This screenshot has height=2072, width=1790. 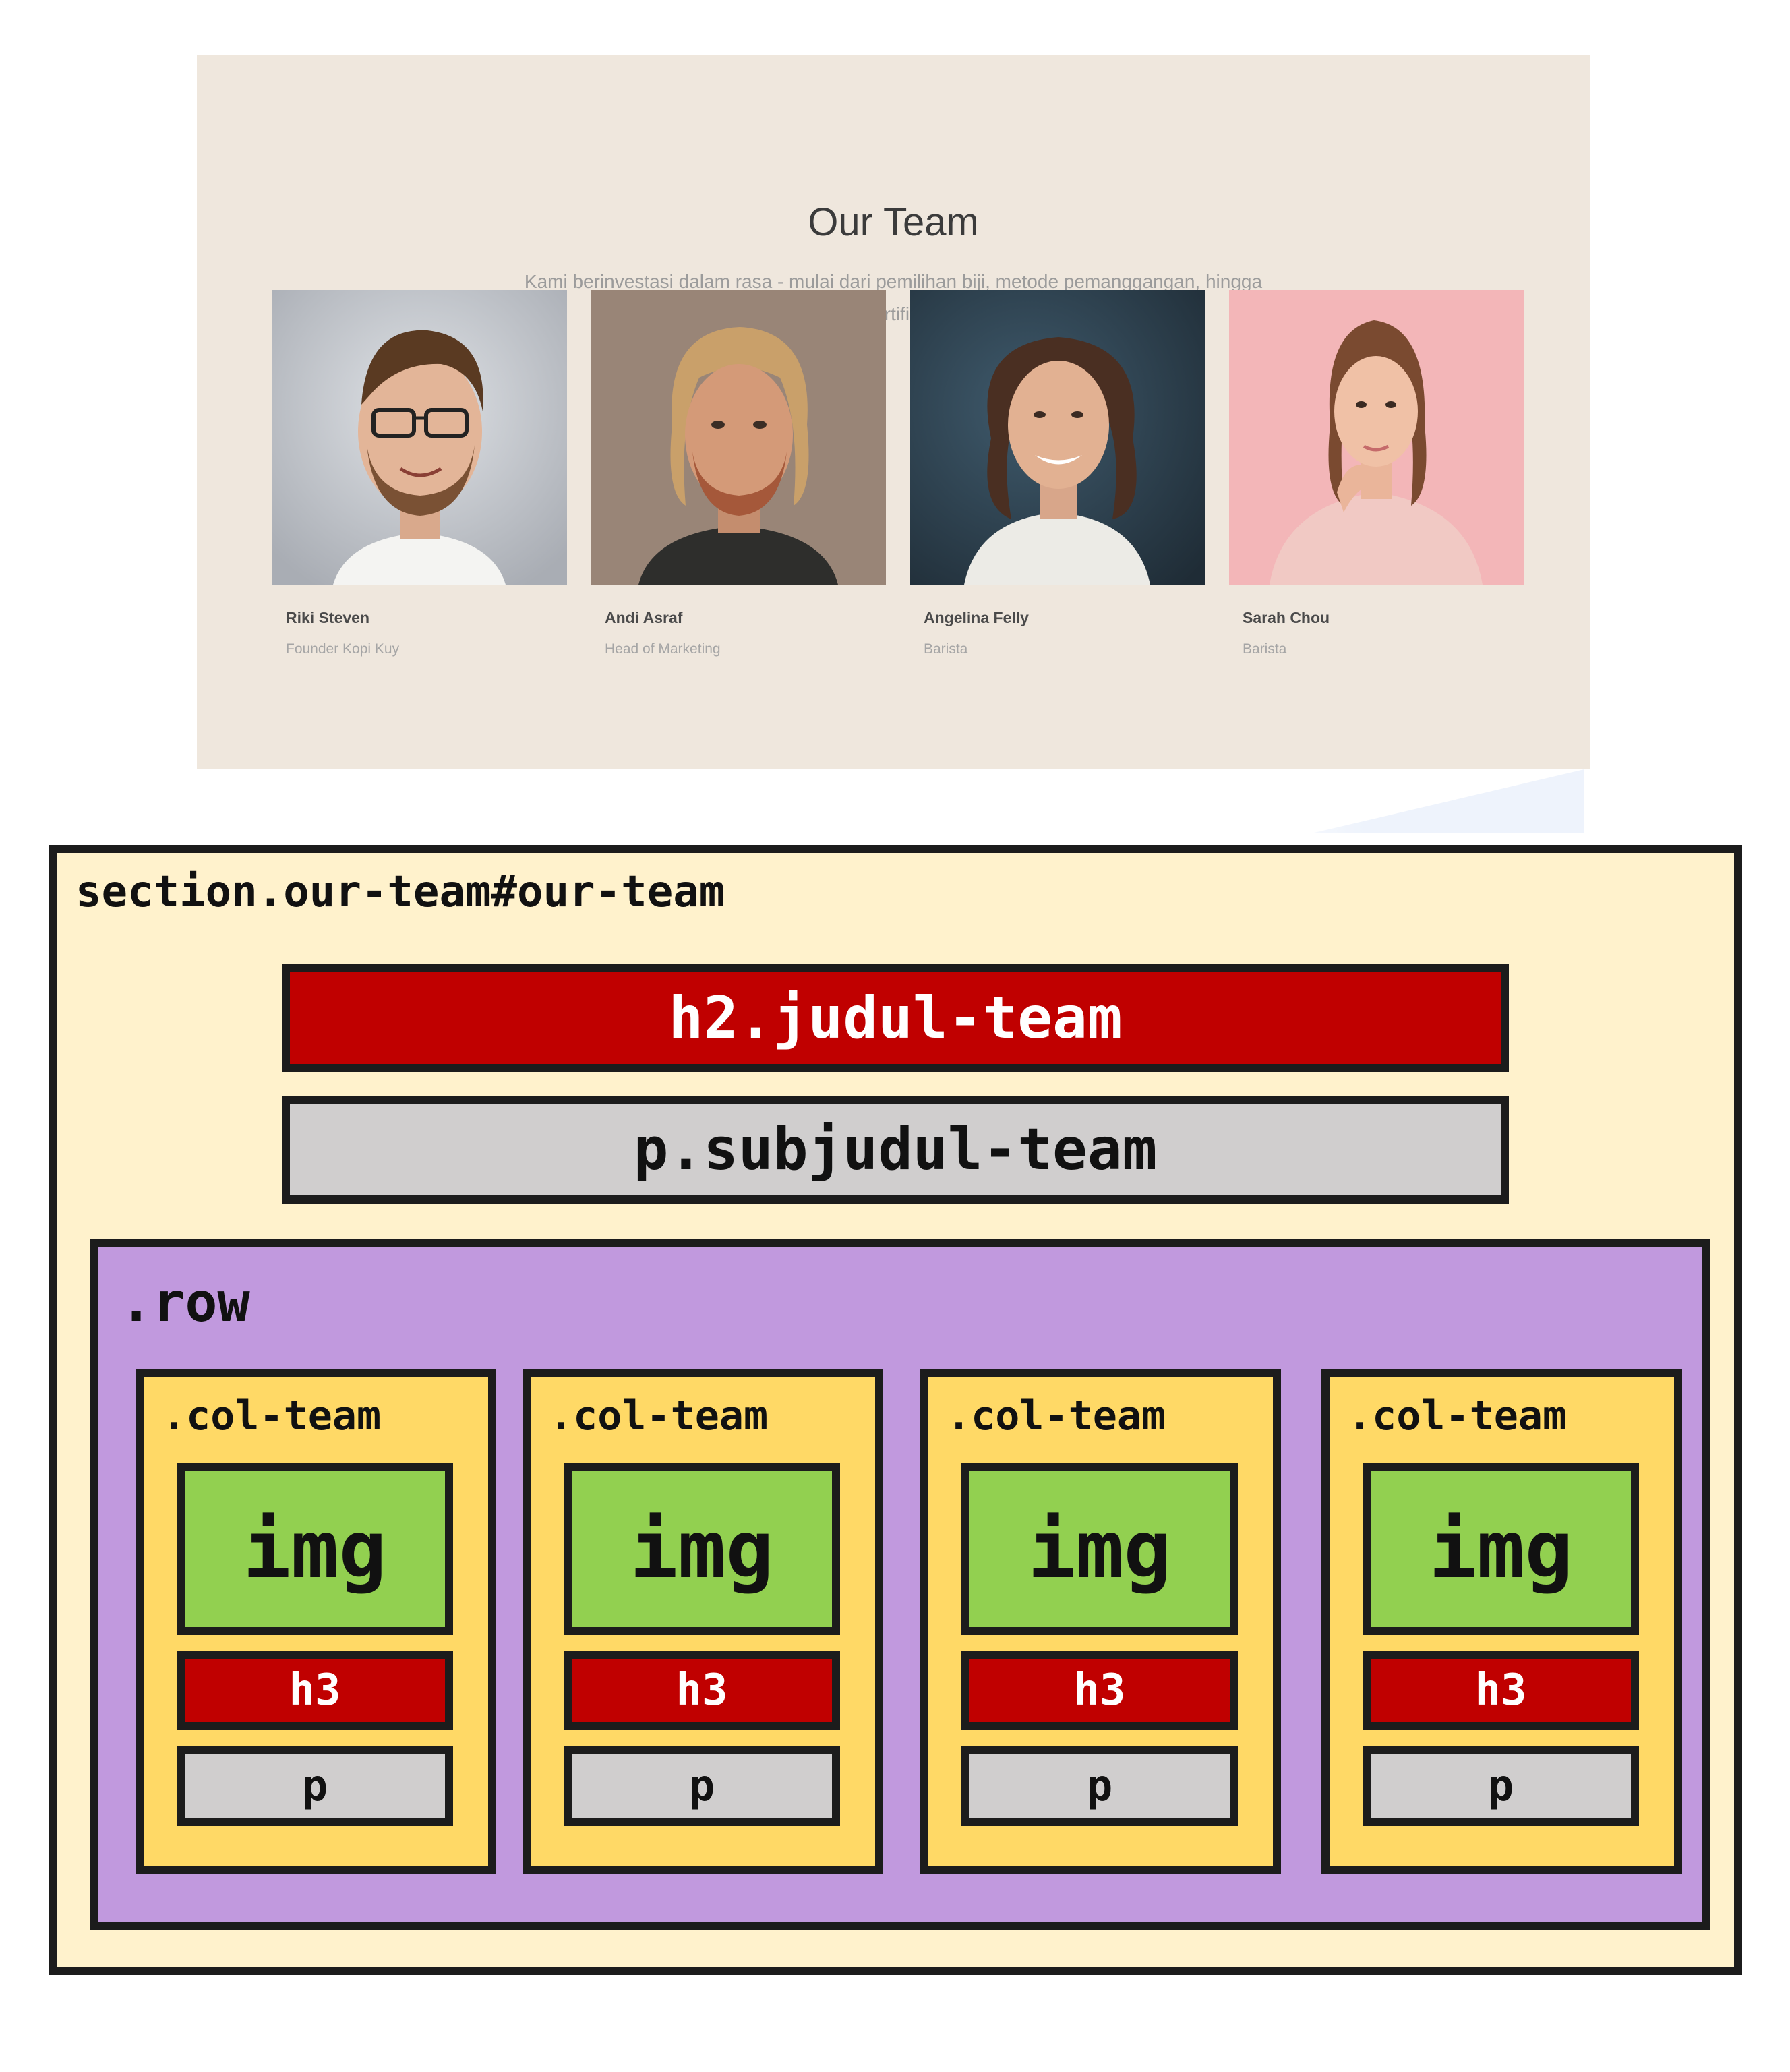 I want to click on p-box-3: p, so click(x=1100, y=1786).